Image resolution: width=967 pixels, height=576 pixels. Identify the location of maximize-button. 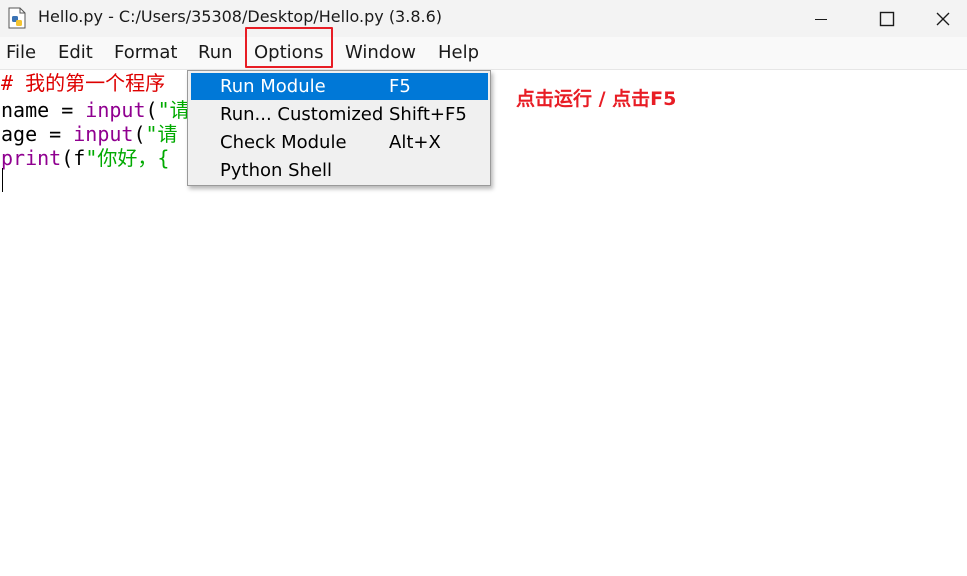
(887, 18).